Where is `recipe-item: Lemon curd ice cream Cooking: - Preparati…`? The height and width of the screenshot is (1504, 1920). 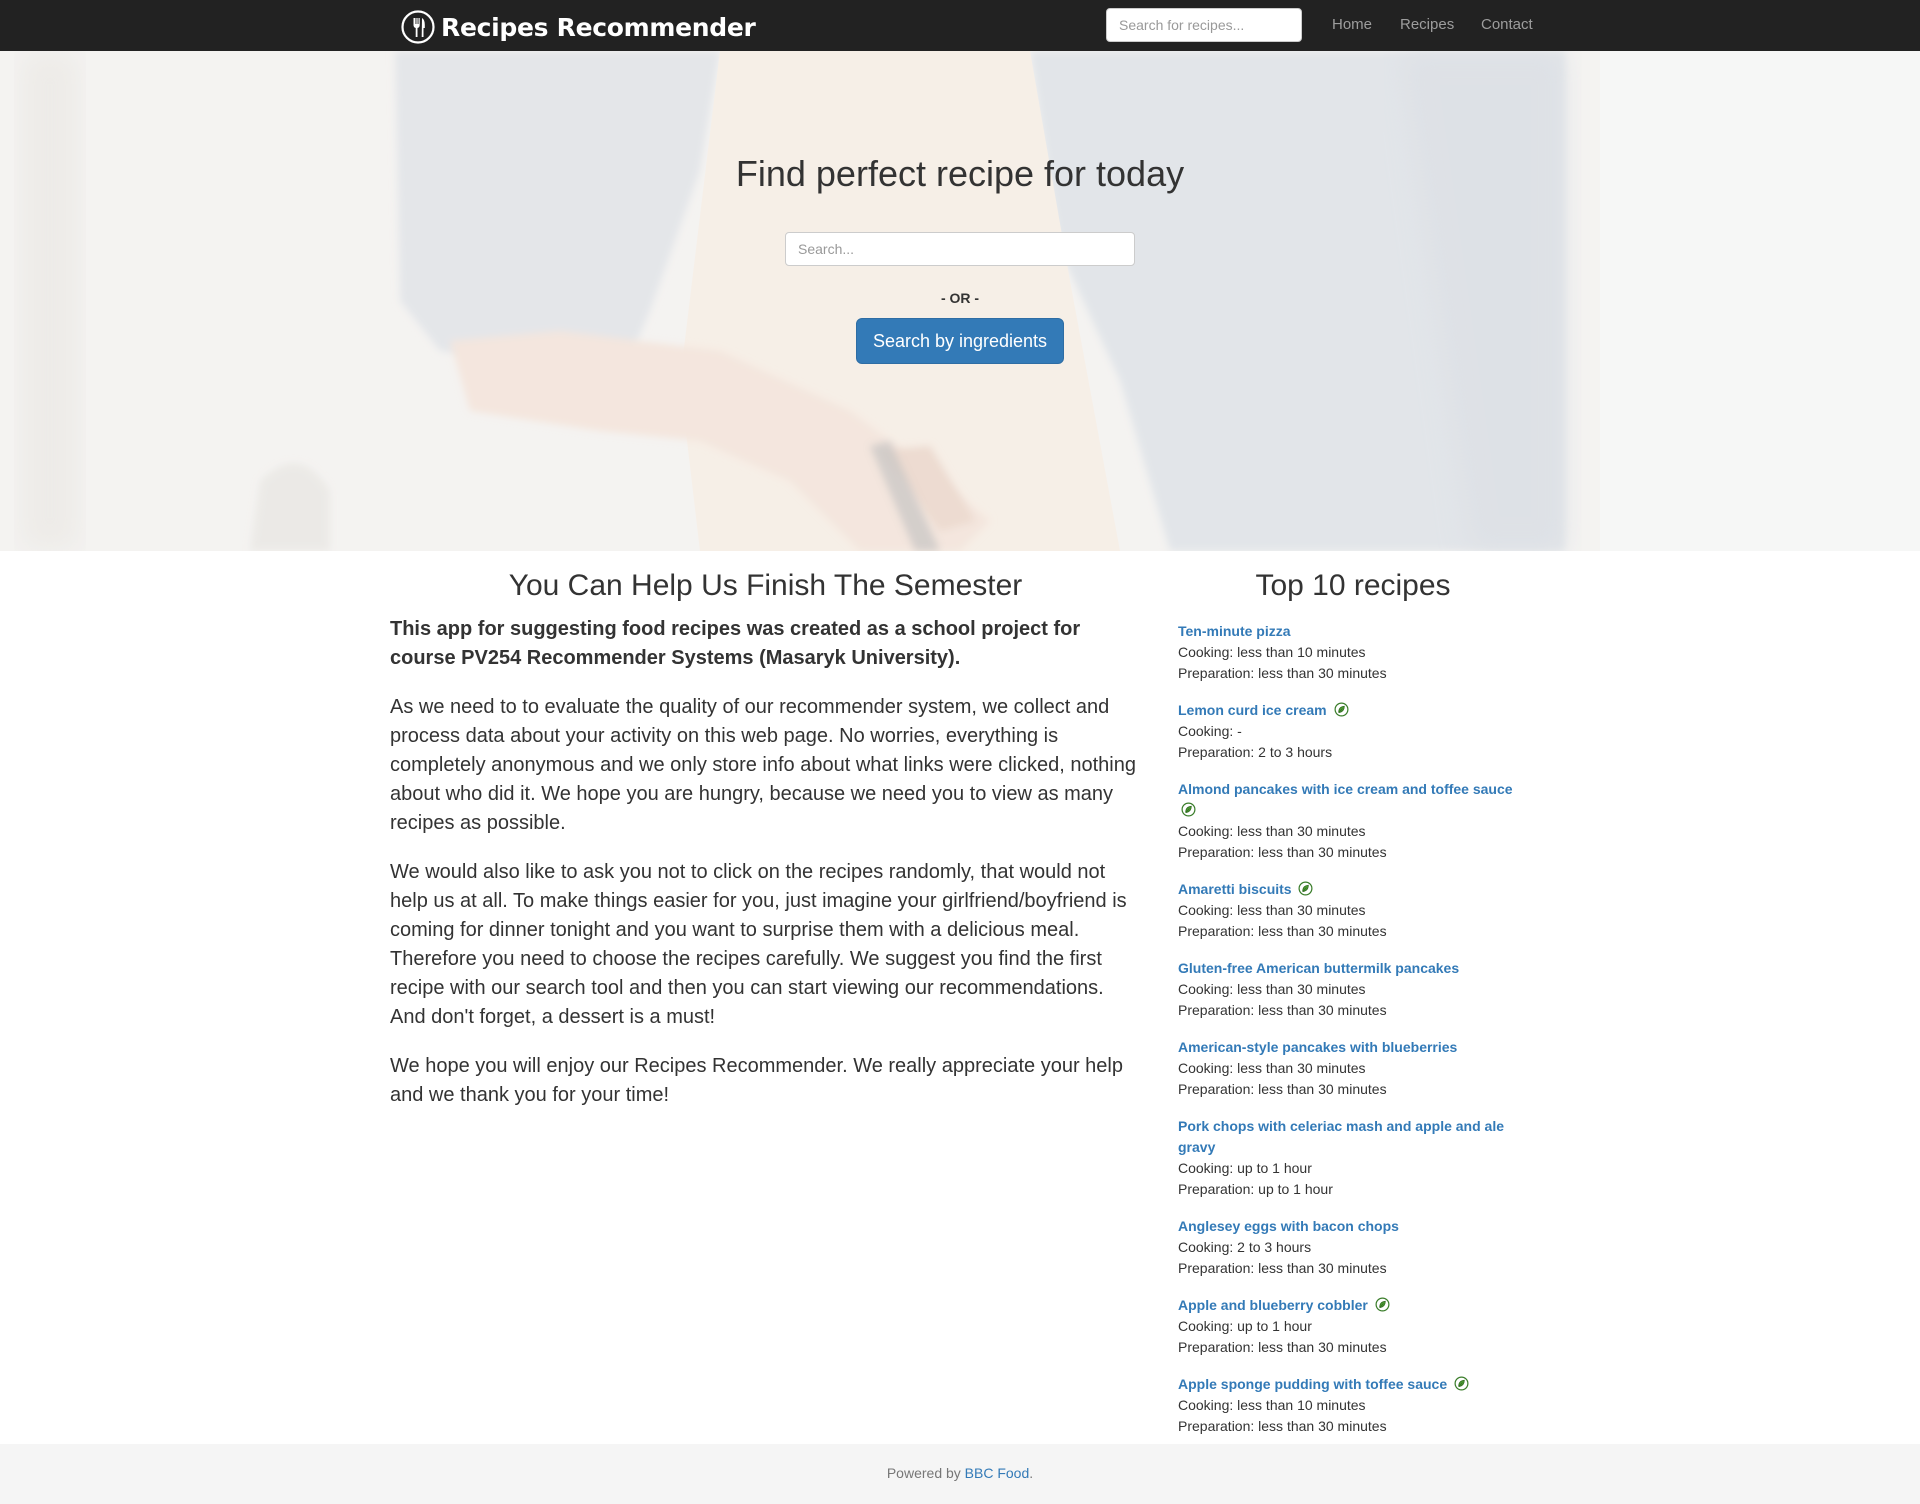
recipe-item: Lemon curd ice cream Cooking: - Preparati… is located at coordinates (1353, 731).